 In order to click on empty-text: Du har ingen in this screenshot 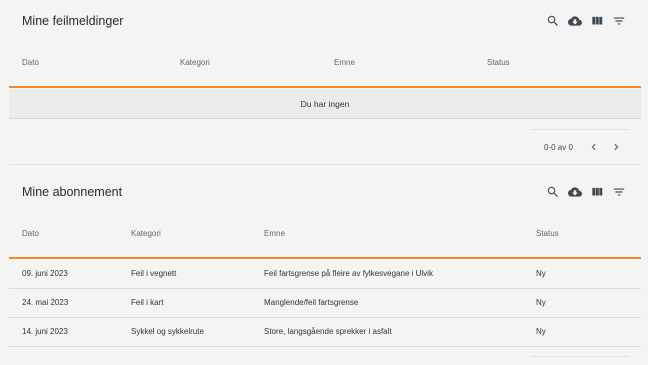, I will do `click(325, 103)`.